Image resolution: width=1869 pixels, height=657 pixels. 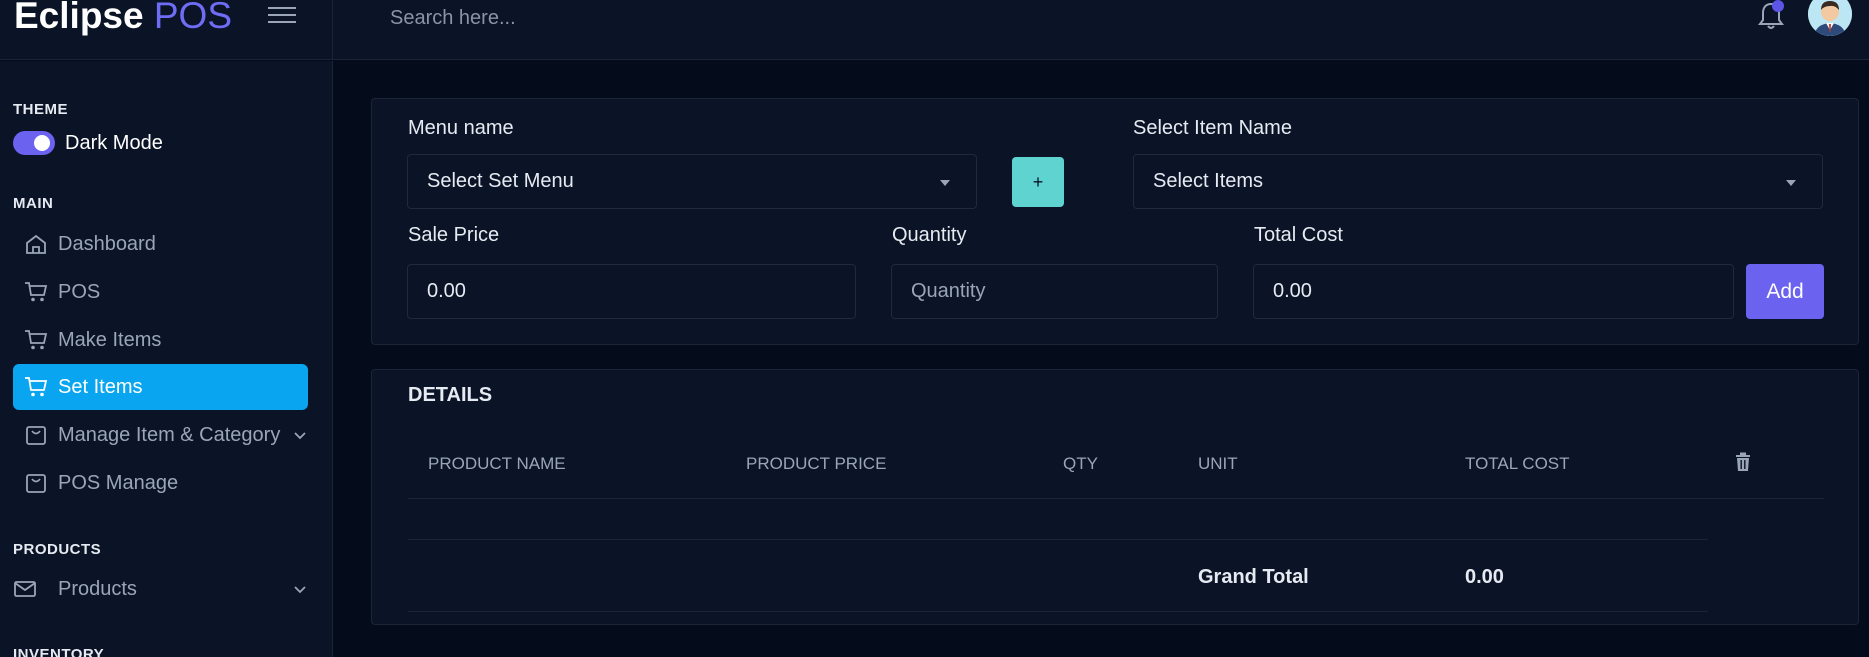 I want to click on top-bar: Eclipse POS, so click(x=934, y=30).